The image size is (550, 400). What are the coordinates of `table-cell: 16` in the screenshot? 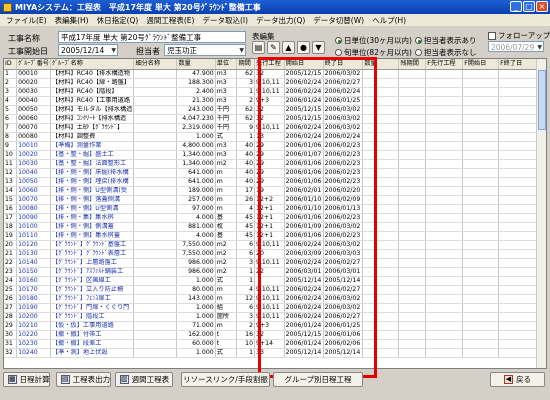 It's located at (246, 335).